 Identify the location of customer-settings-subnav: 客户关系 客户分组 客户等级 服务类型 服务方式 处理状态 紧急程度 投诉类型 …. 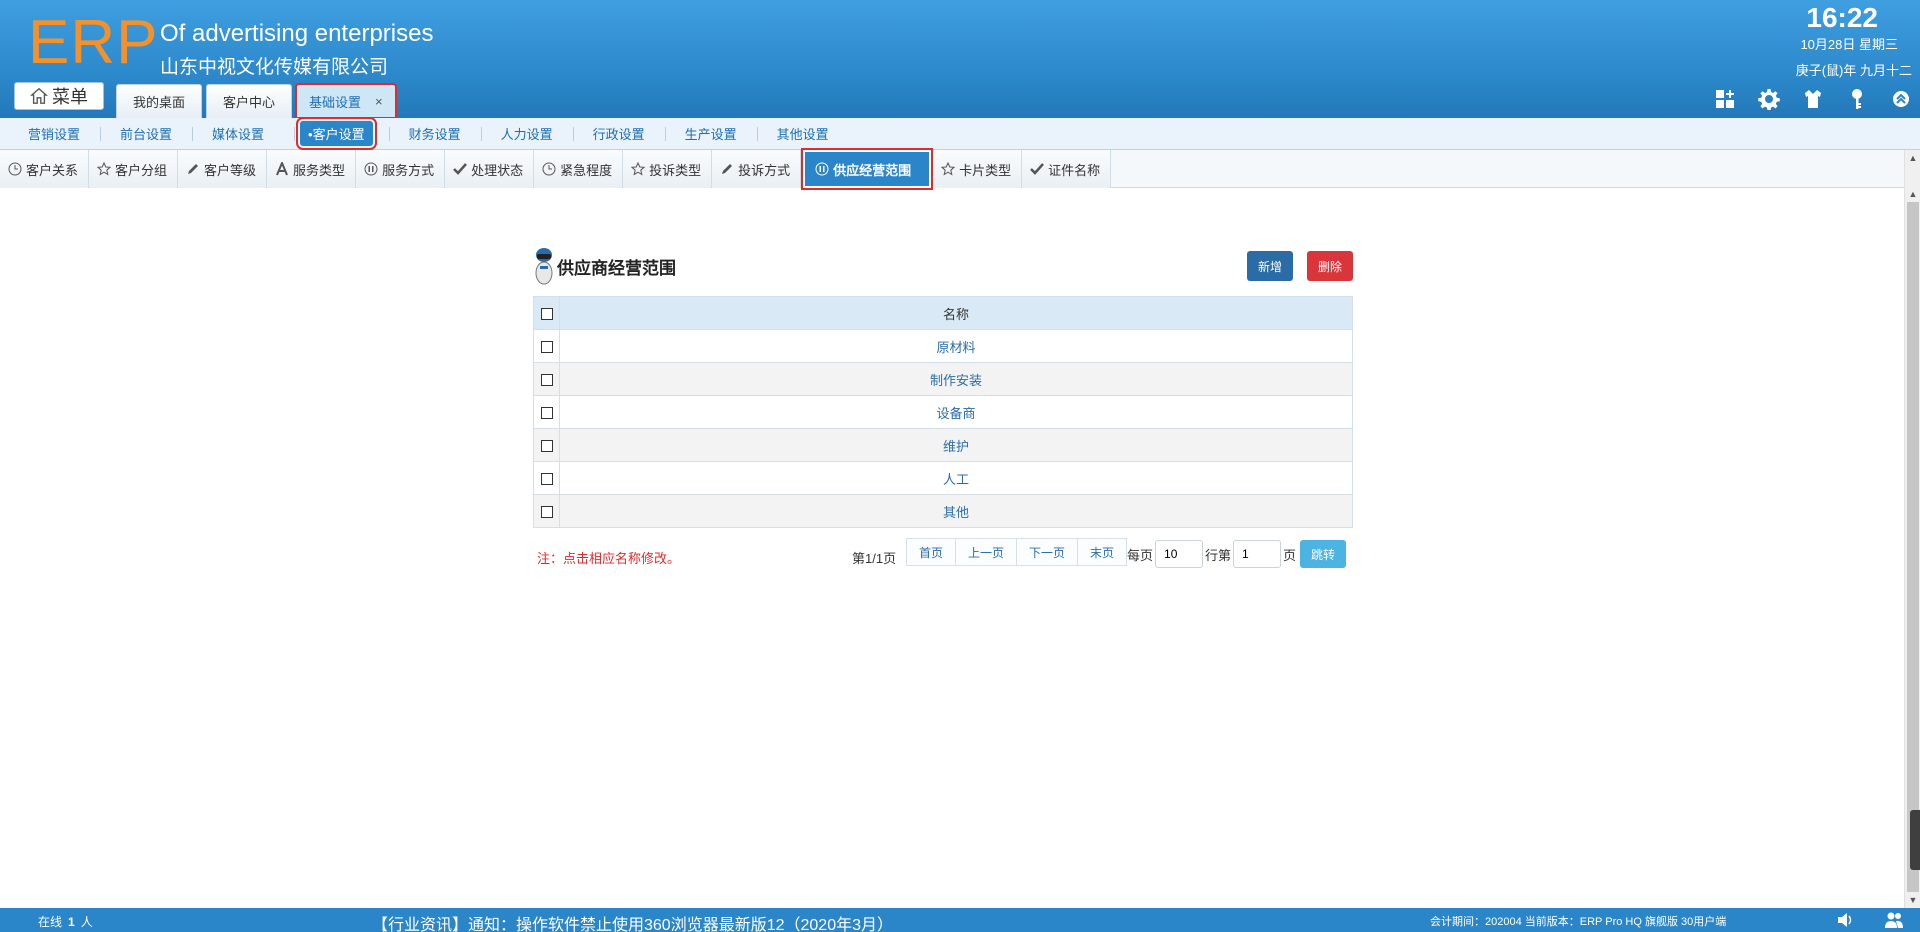
(952, 169).